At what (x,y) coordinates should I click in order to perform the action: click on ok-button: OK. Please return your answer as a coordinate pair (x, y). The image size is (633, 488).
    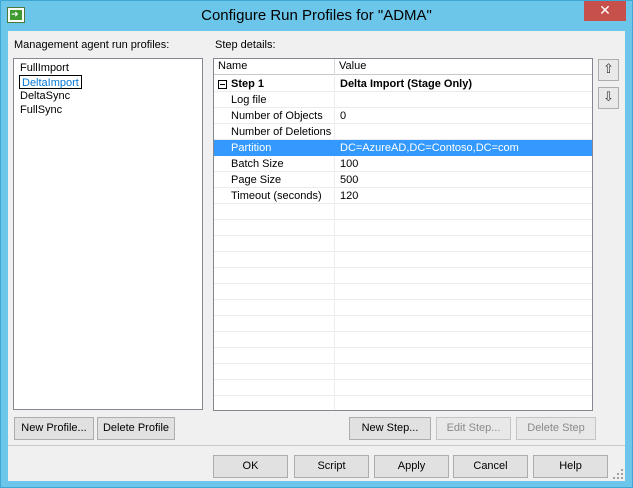
    Looking at the image, I should click on (250, 466).